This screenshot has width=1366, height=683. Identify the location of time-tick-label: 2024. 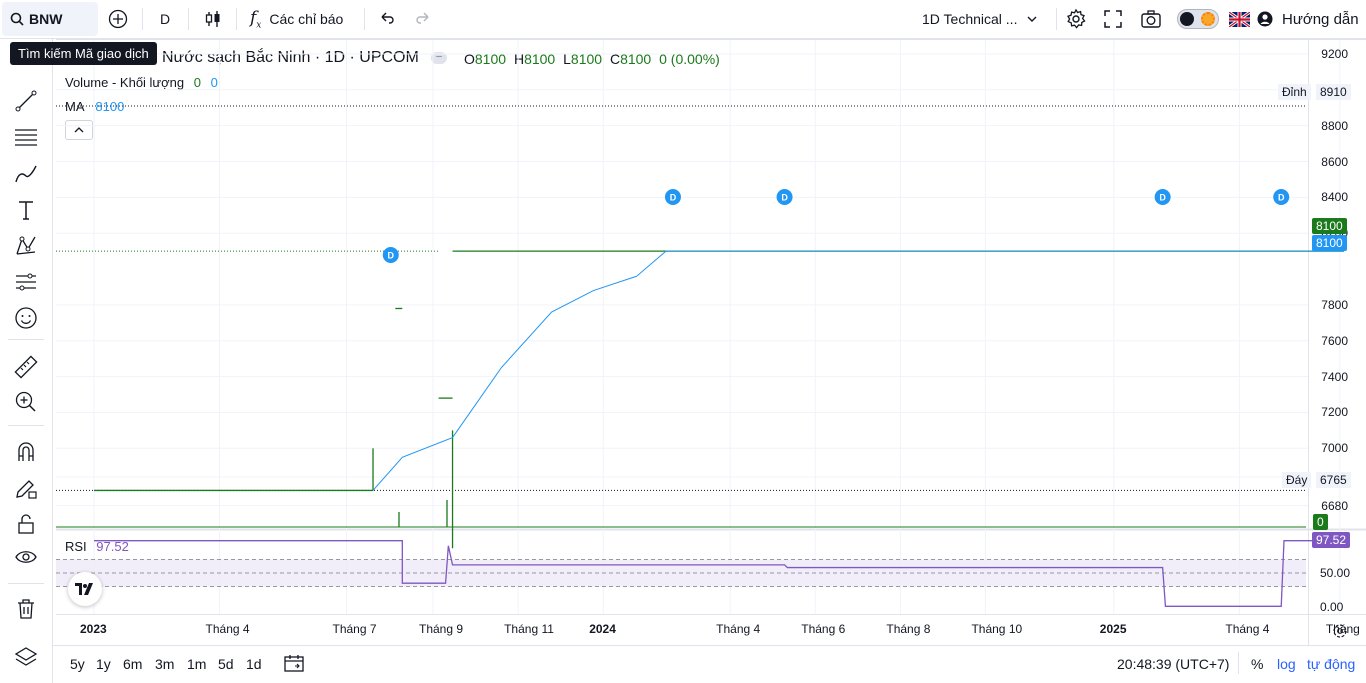
(602, 629).